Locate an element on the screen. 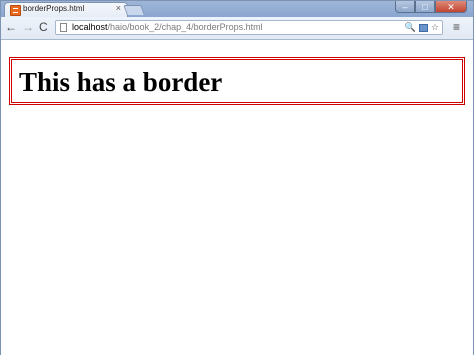 The image size is (474, 355). tab-borderprops: borderProps.html × is located at coordinates (66, 9).